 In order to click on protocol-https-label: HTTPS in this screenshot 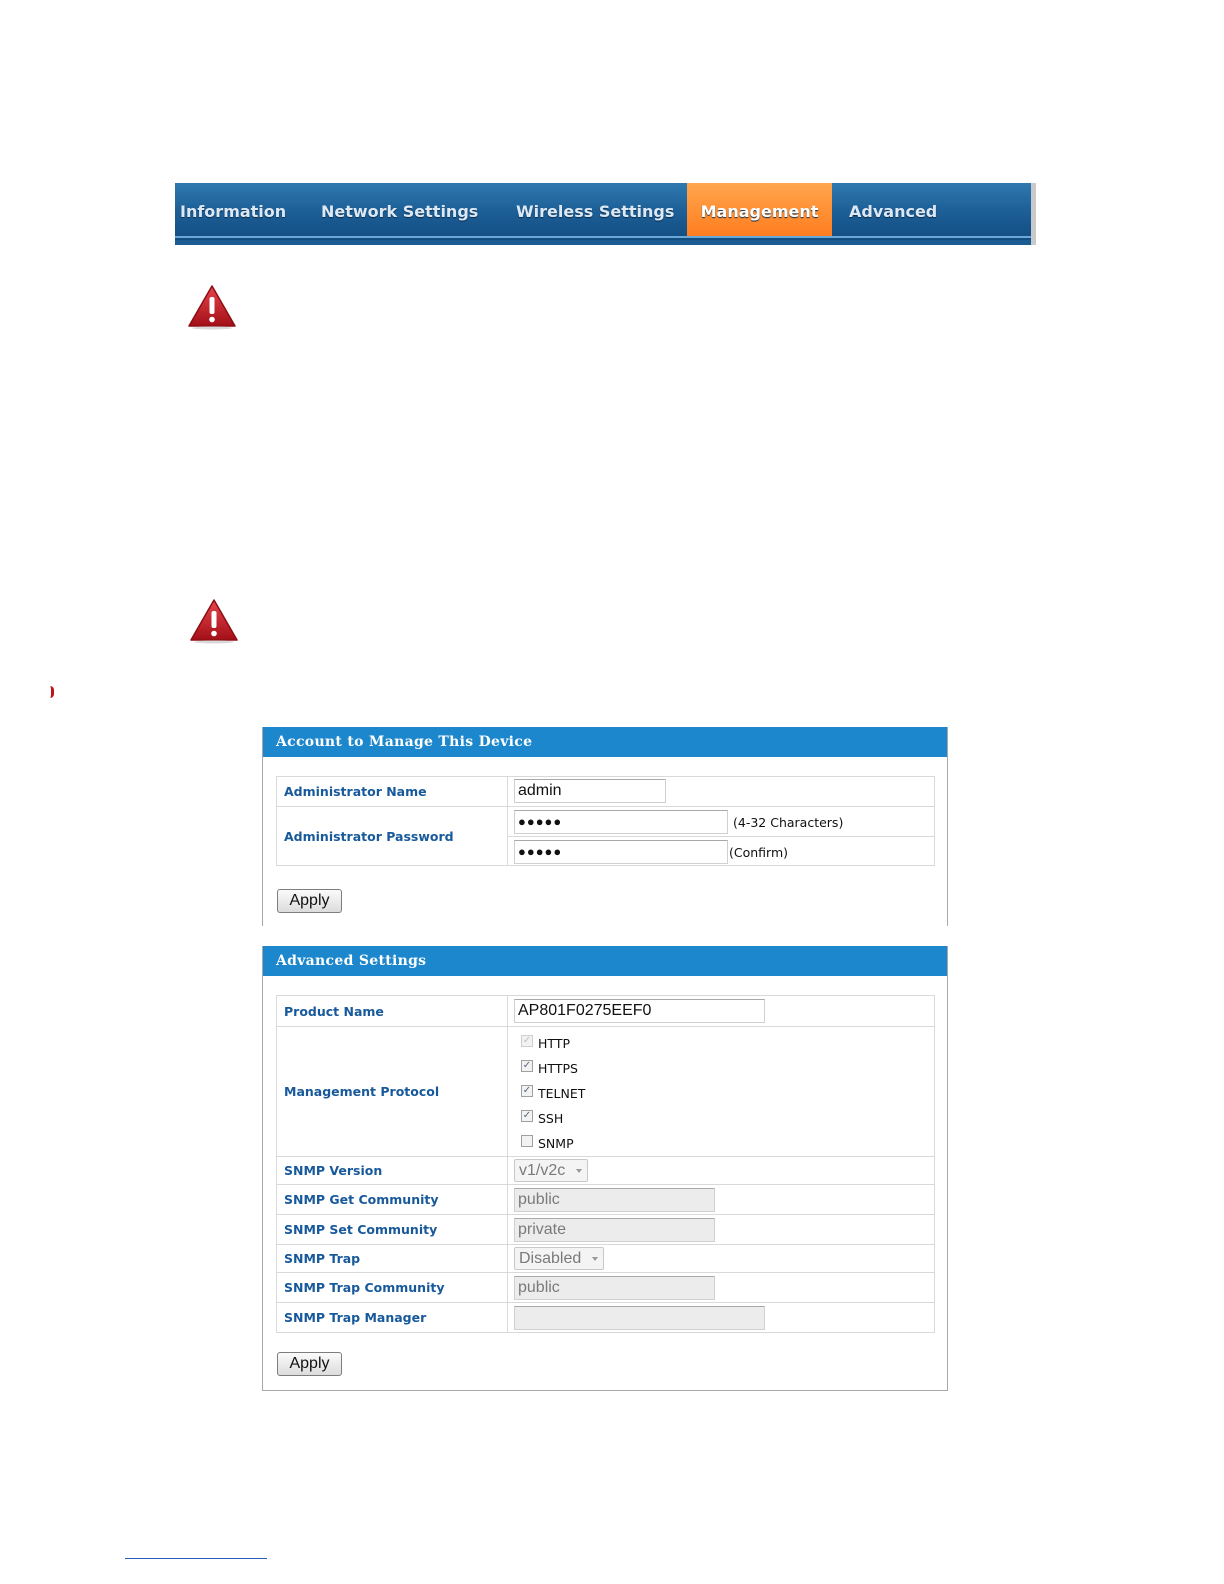, I will do `click(558, 1068)`.